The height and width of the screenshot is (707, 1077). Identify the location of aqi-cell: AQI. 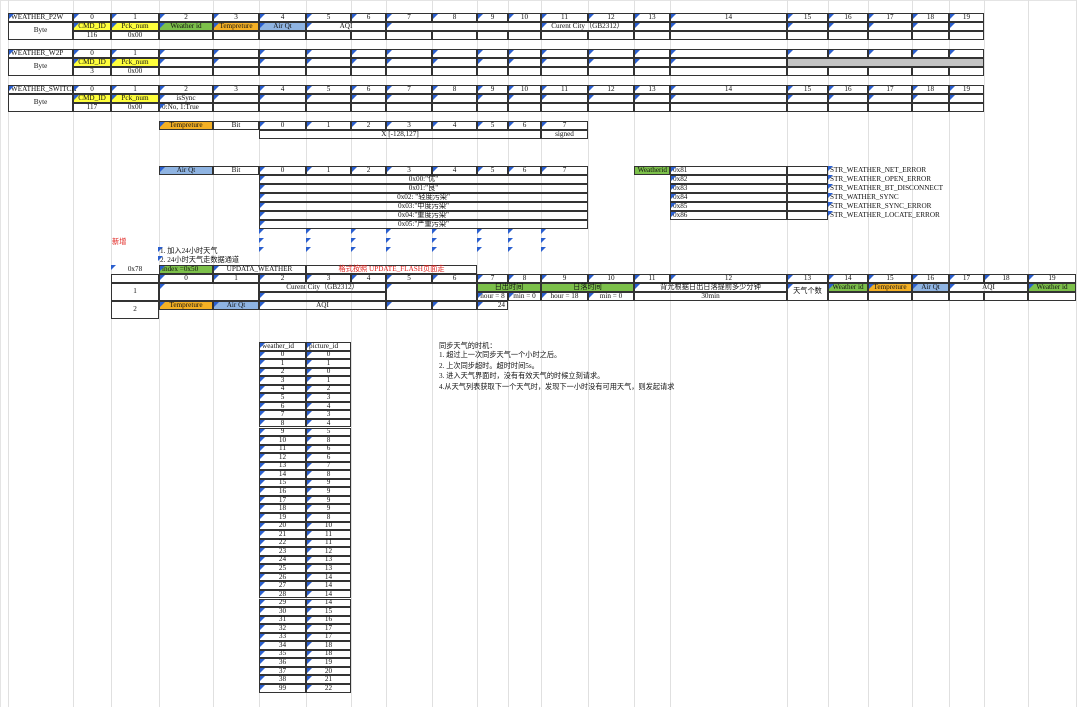
(988, 287).